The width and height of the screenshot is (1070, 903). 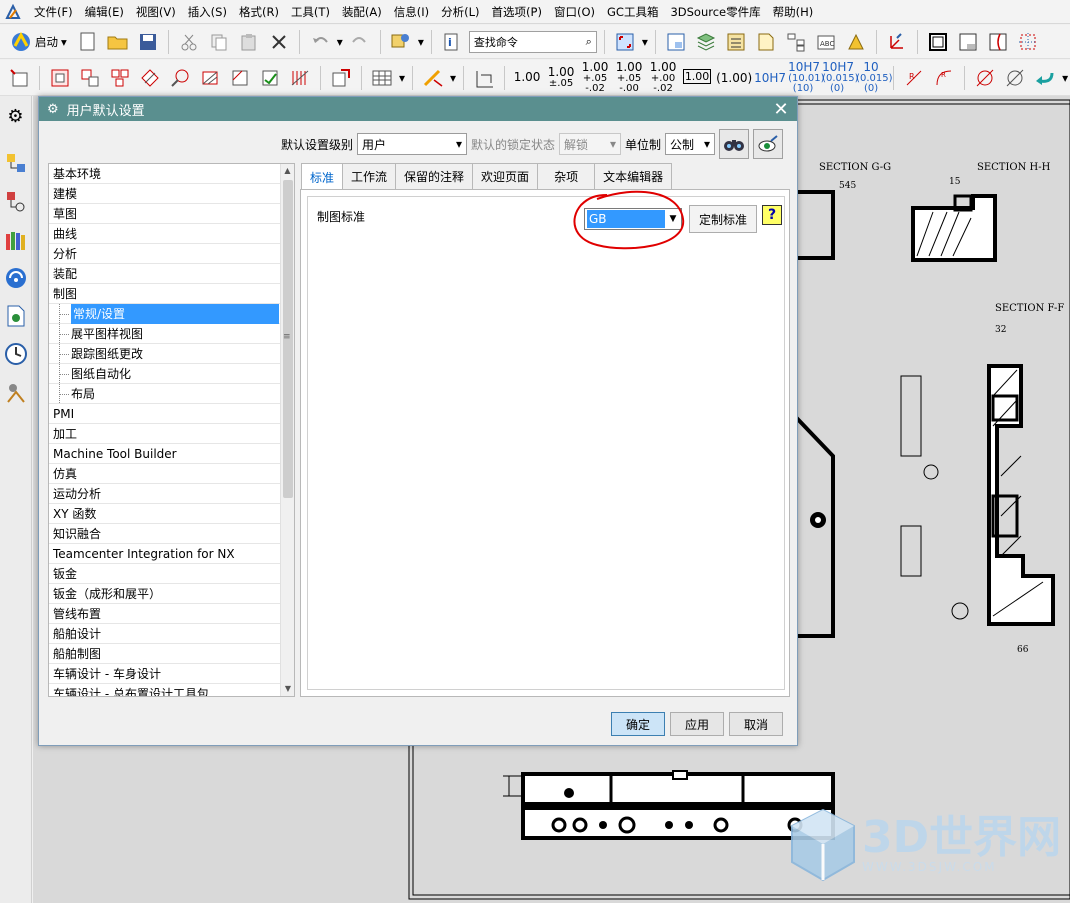 What do you see at coordinates (165, 334) in the screenshot?
I see `tree-item: 展平图样视图` at bounding box center [165, 334].